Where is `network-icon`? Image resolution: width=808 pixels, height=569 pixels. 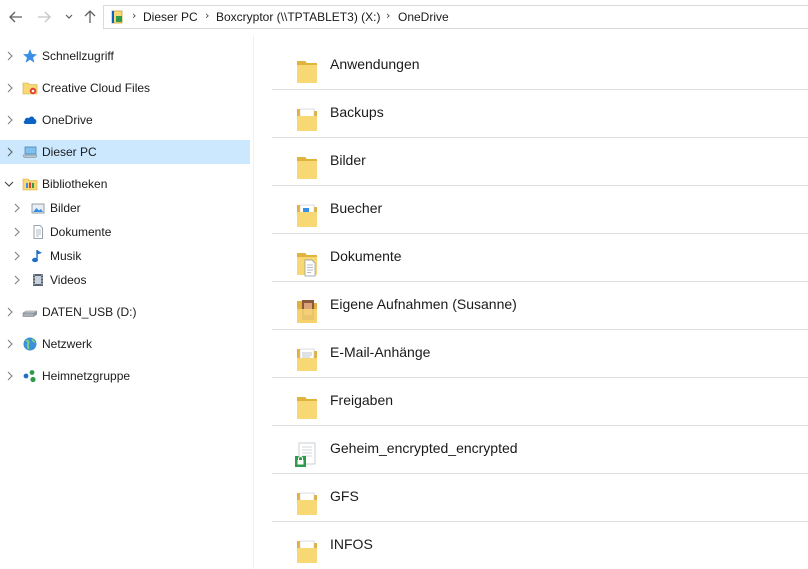
network-icon is located at coordinates (30, 344).